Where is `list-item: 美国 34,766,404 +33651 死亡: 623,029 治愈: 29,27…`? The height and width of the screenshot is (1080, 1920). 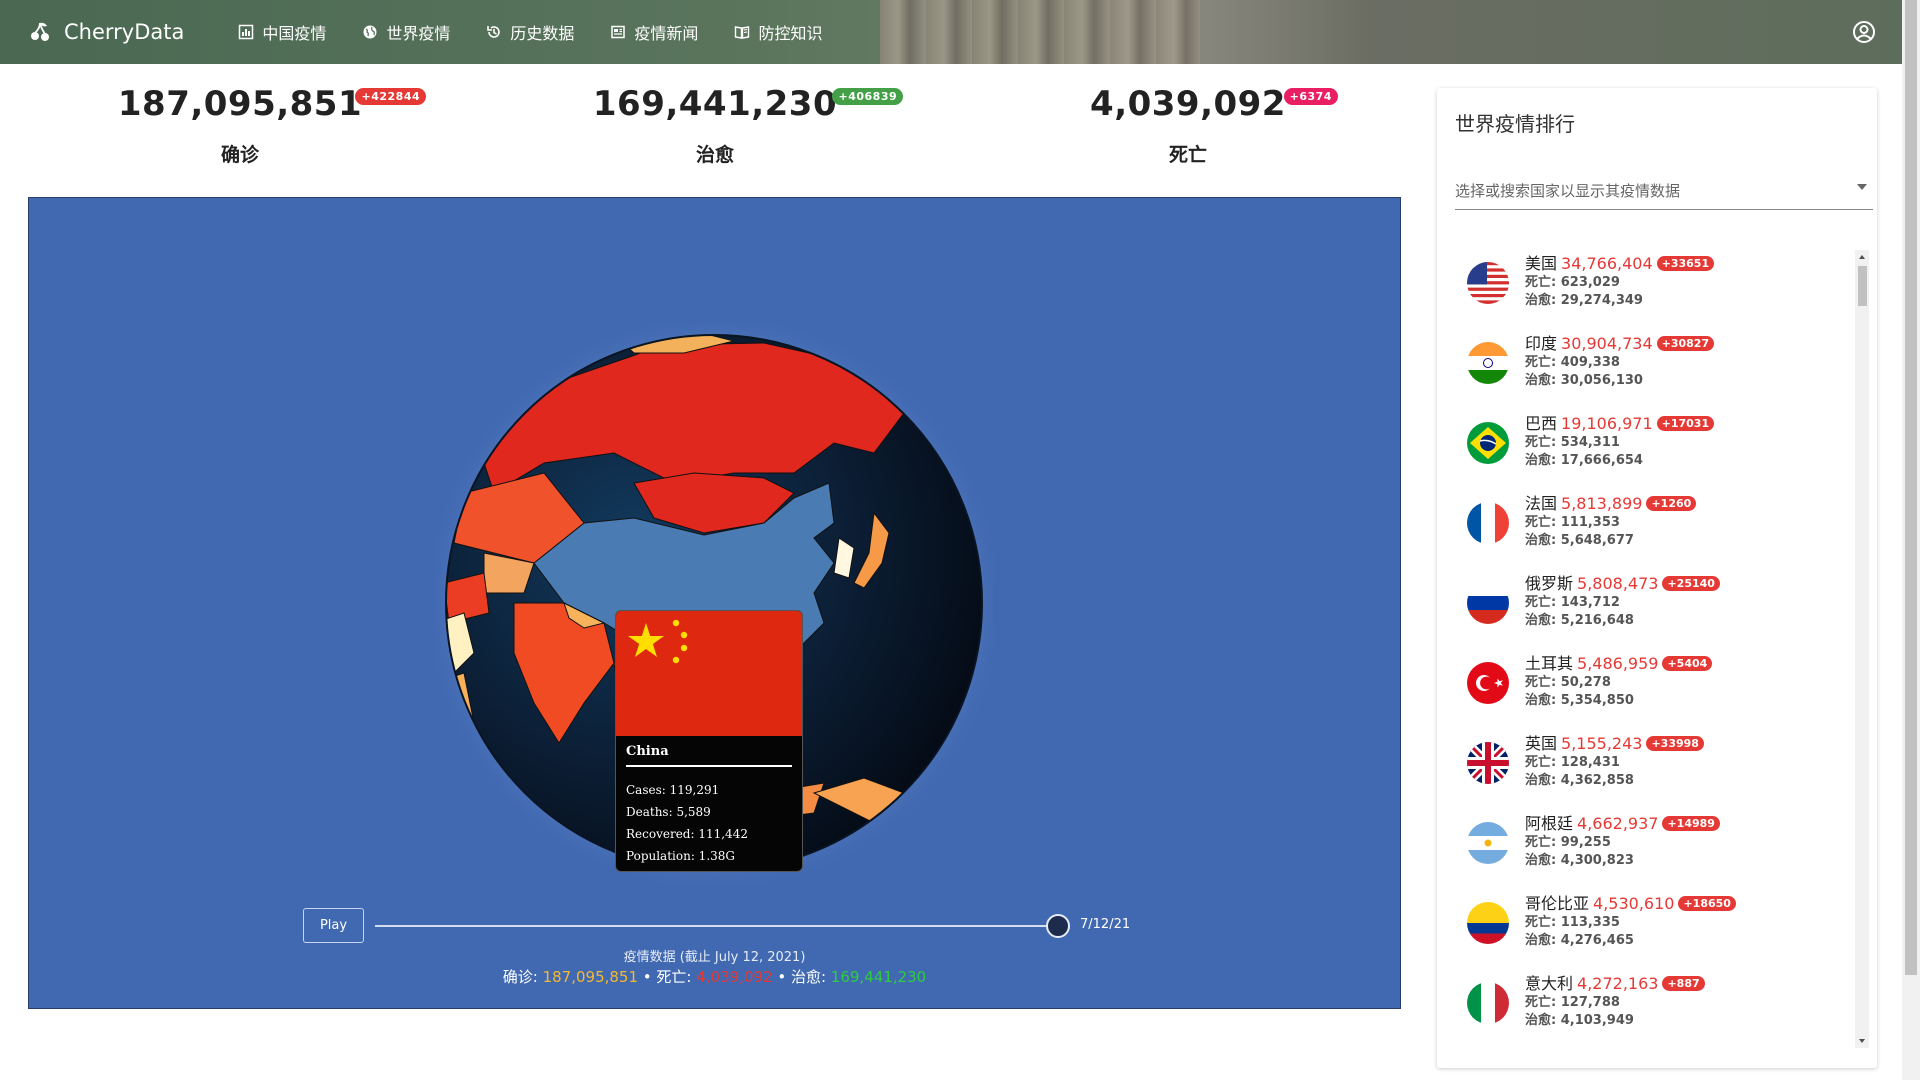 list-item: 美国 34,766,404 +33651 死亡: 623,029 治愈: 29,27… is located at coordinates (1650, 290).